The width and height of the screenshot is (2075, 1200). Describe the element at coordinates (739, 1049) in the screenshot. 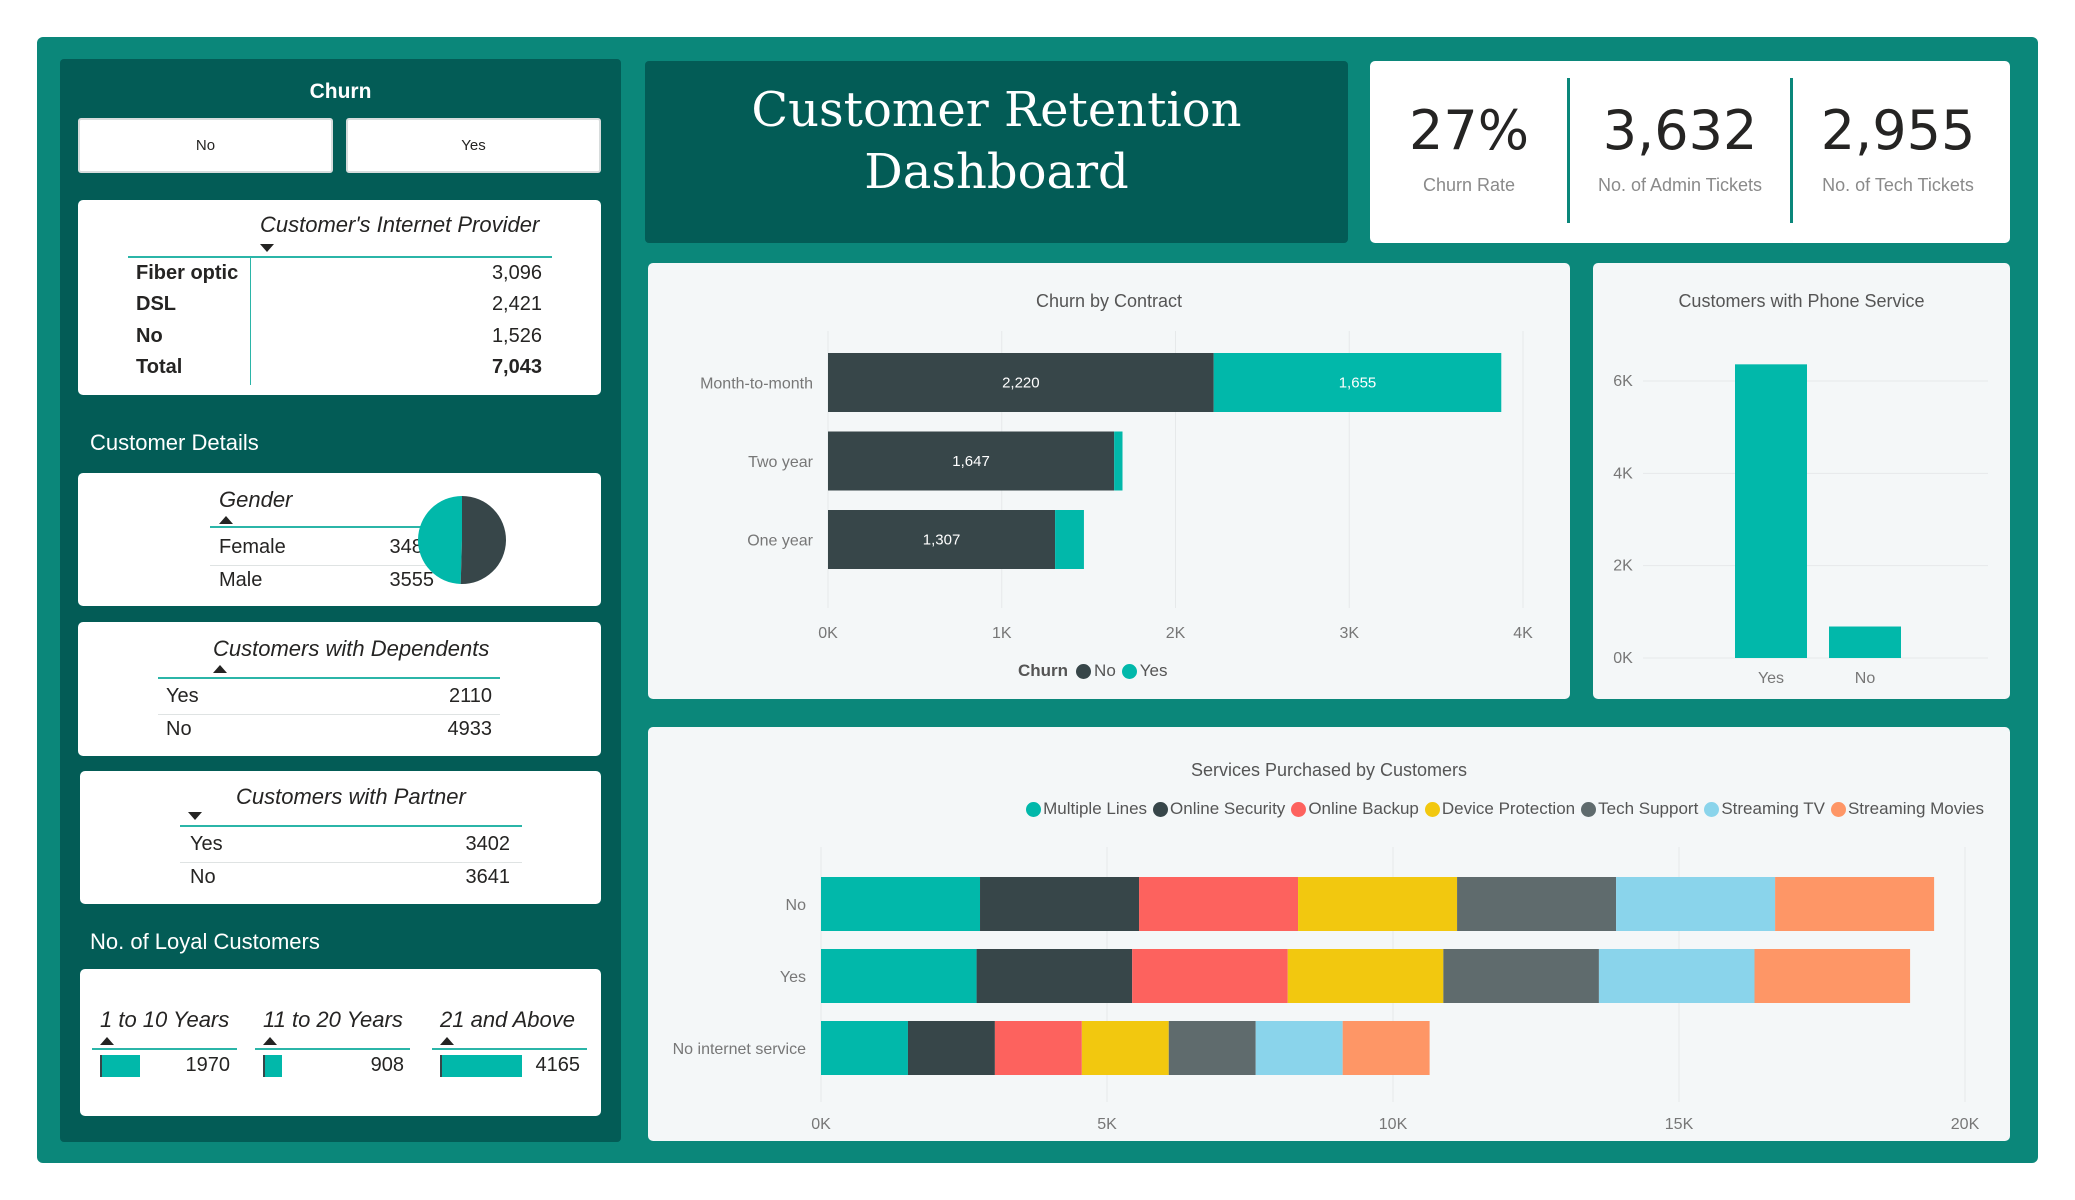

I see `y-category-label-no-internet-service: No internet service` at that location.